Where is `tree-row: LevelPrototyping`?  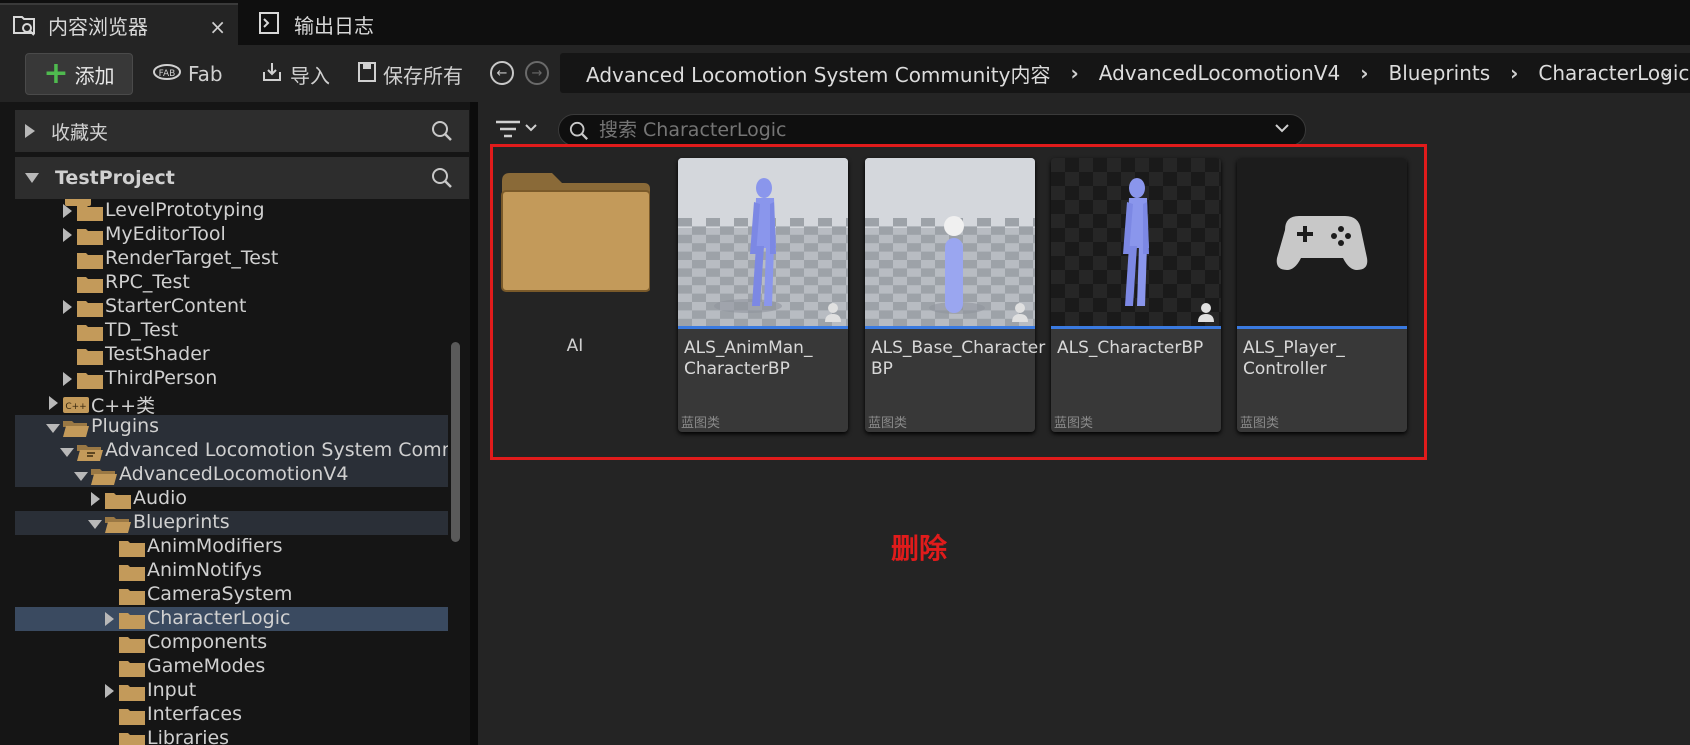 tree-row: LevelPrototyping is located at coordinates (231, 211).